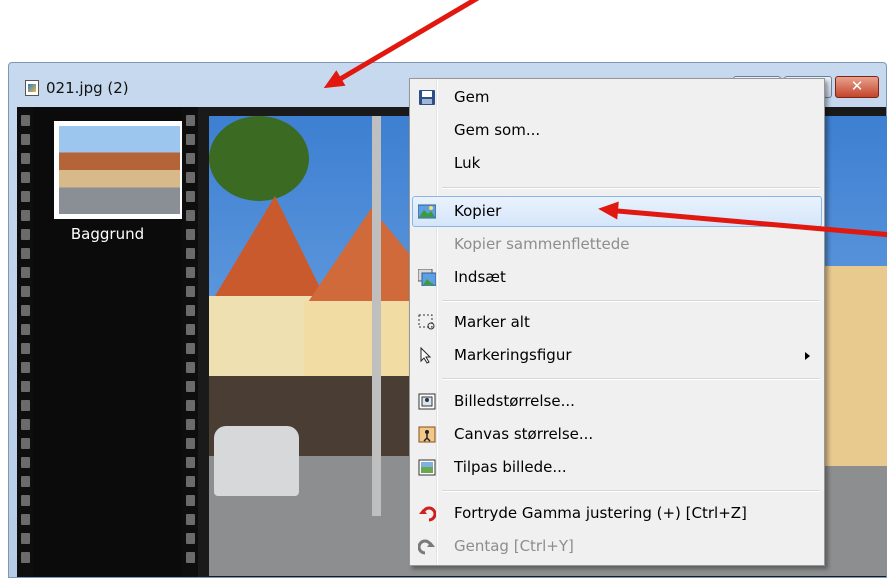  I want to click on floppy-disk-icon, so click(427, 97).